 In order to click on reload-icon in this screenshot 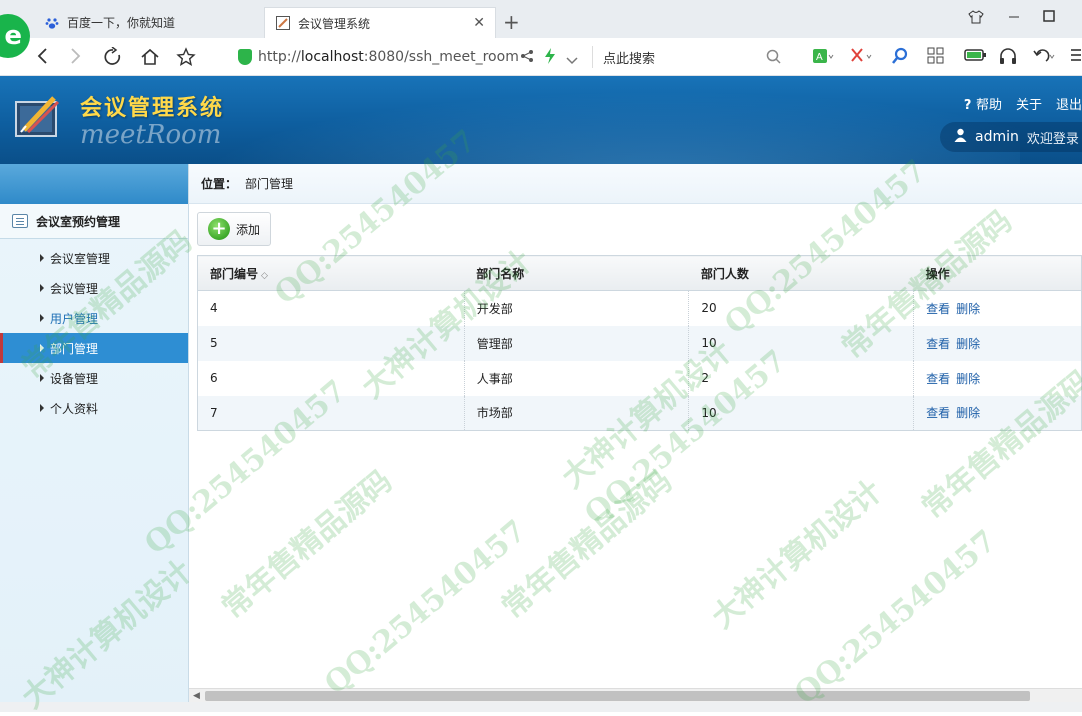, I will do `click(113, 59)`.